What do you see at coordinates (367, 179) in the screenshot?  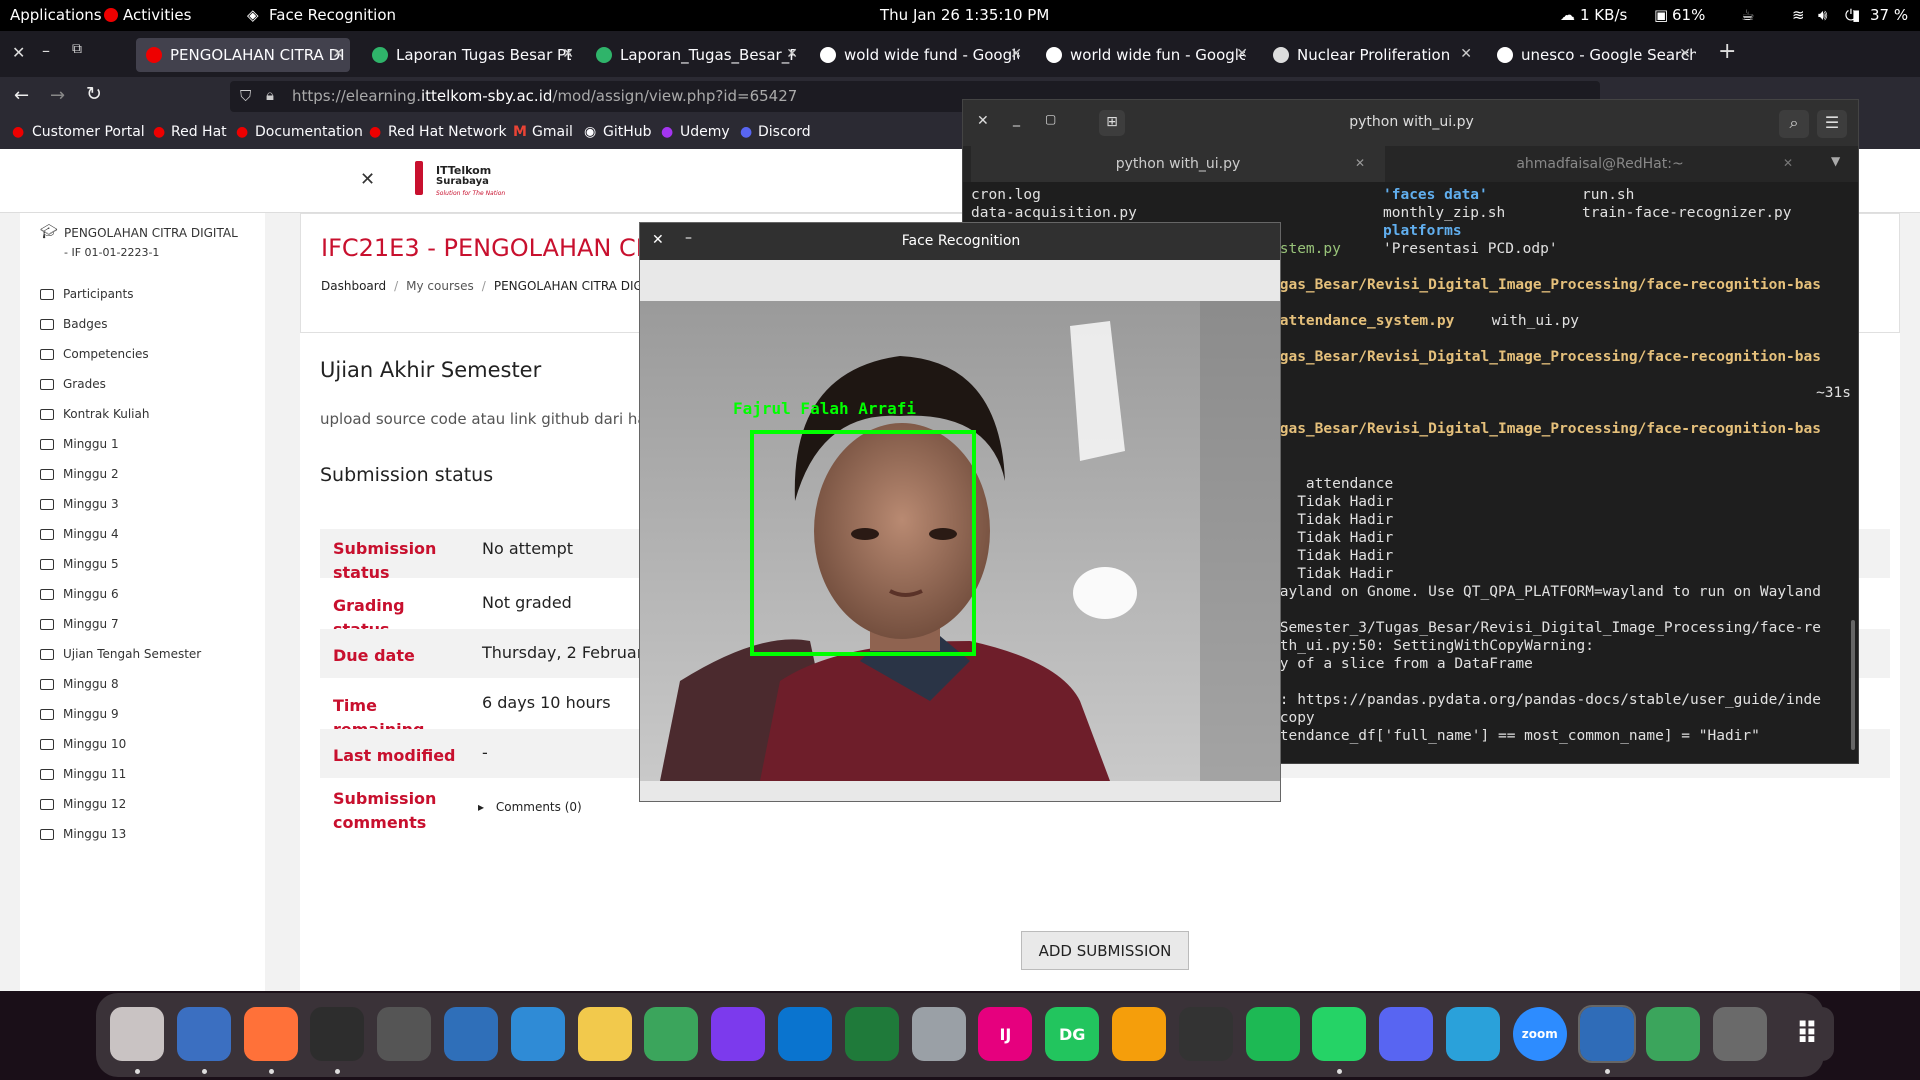 I see `close-drawer-icon: ✕` at bounding box center [367, 179].